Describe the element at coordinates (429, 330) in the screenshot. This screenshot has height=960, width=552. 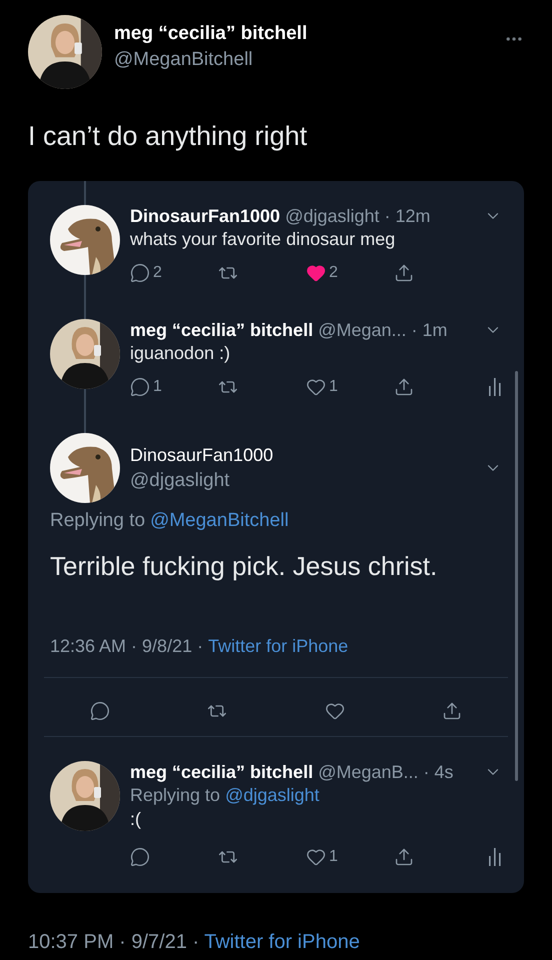
I see `tweet-time: · 1m` at that location.